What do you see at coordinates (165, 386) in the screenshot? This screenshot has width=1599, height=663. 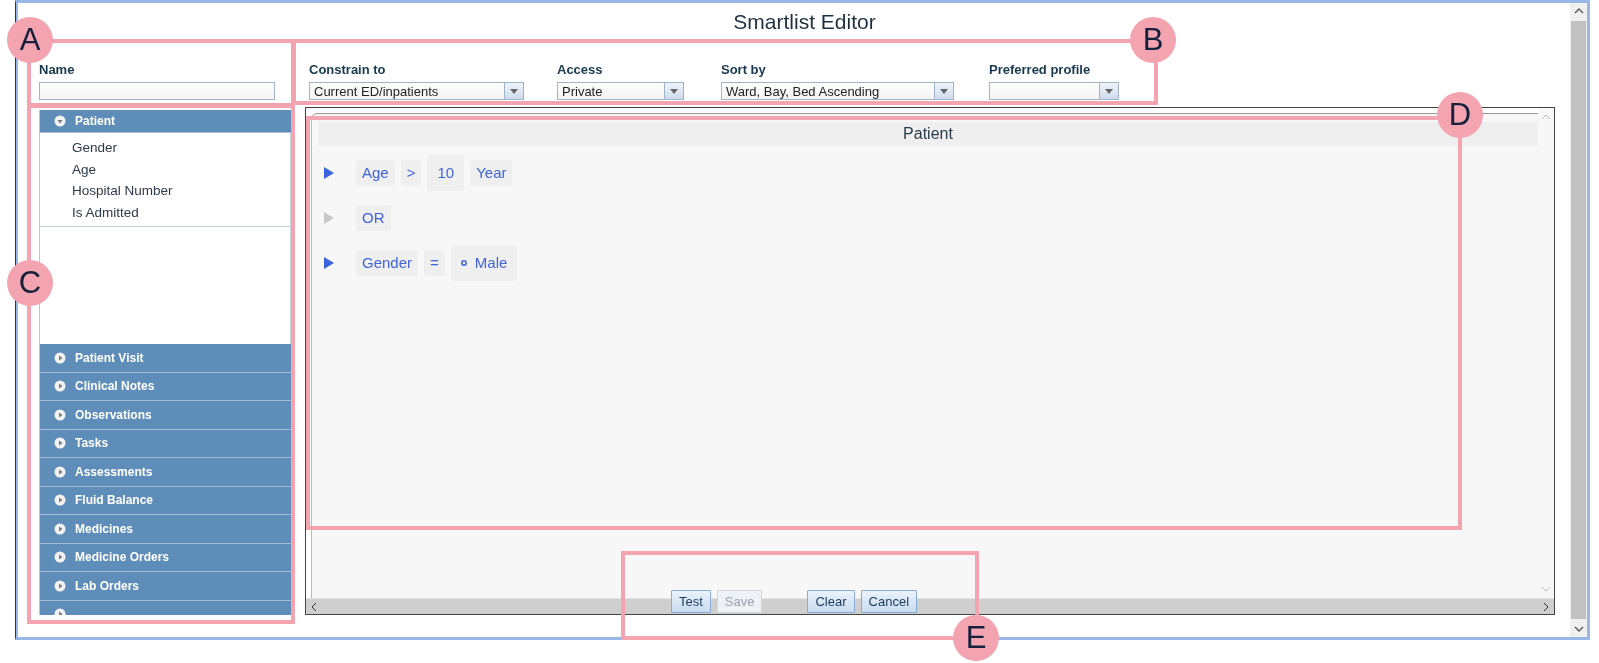 I see `category-header: Clinical Notes` at bounding box center [165, 386].